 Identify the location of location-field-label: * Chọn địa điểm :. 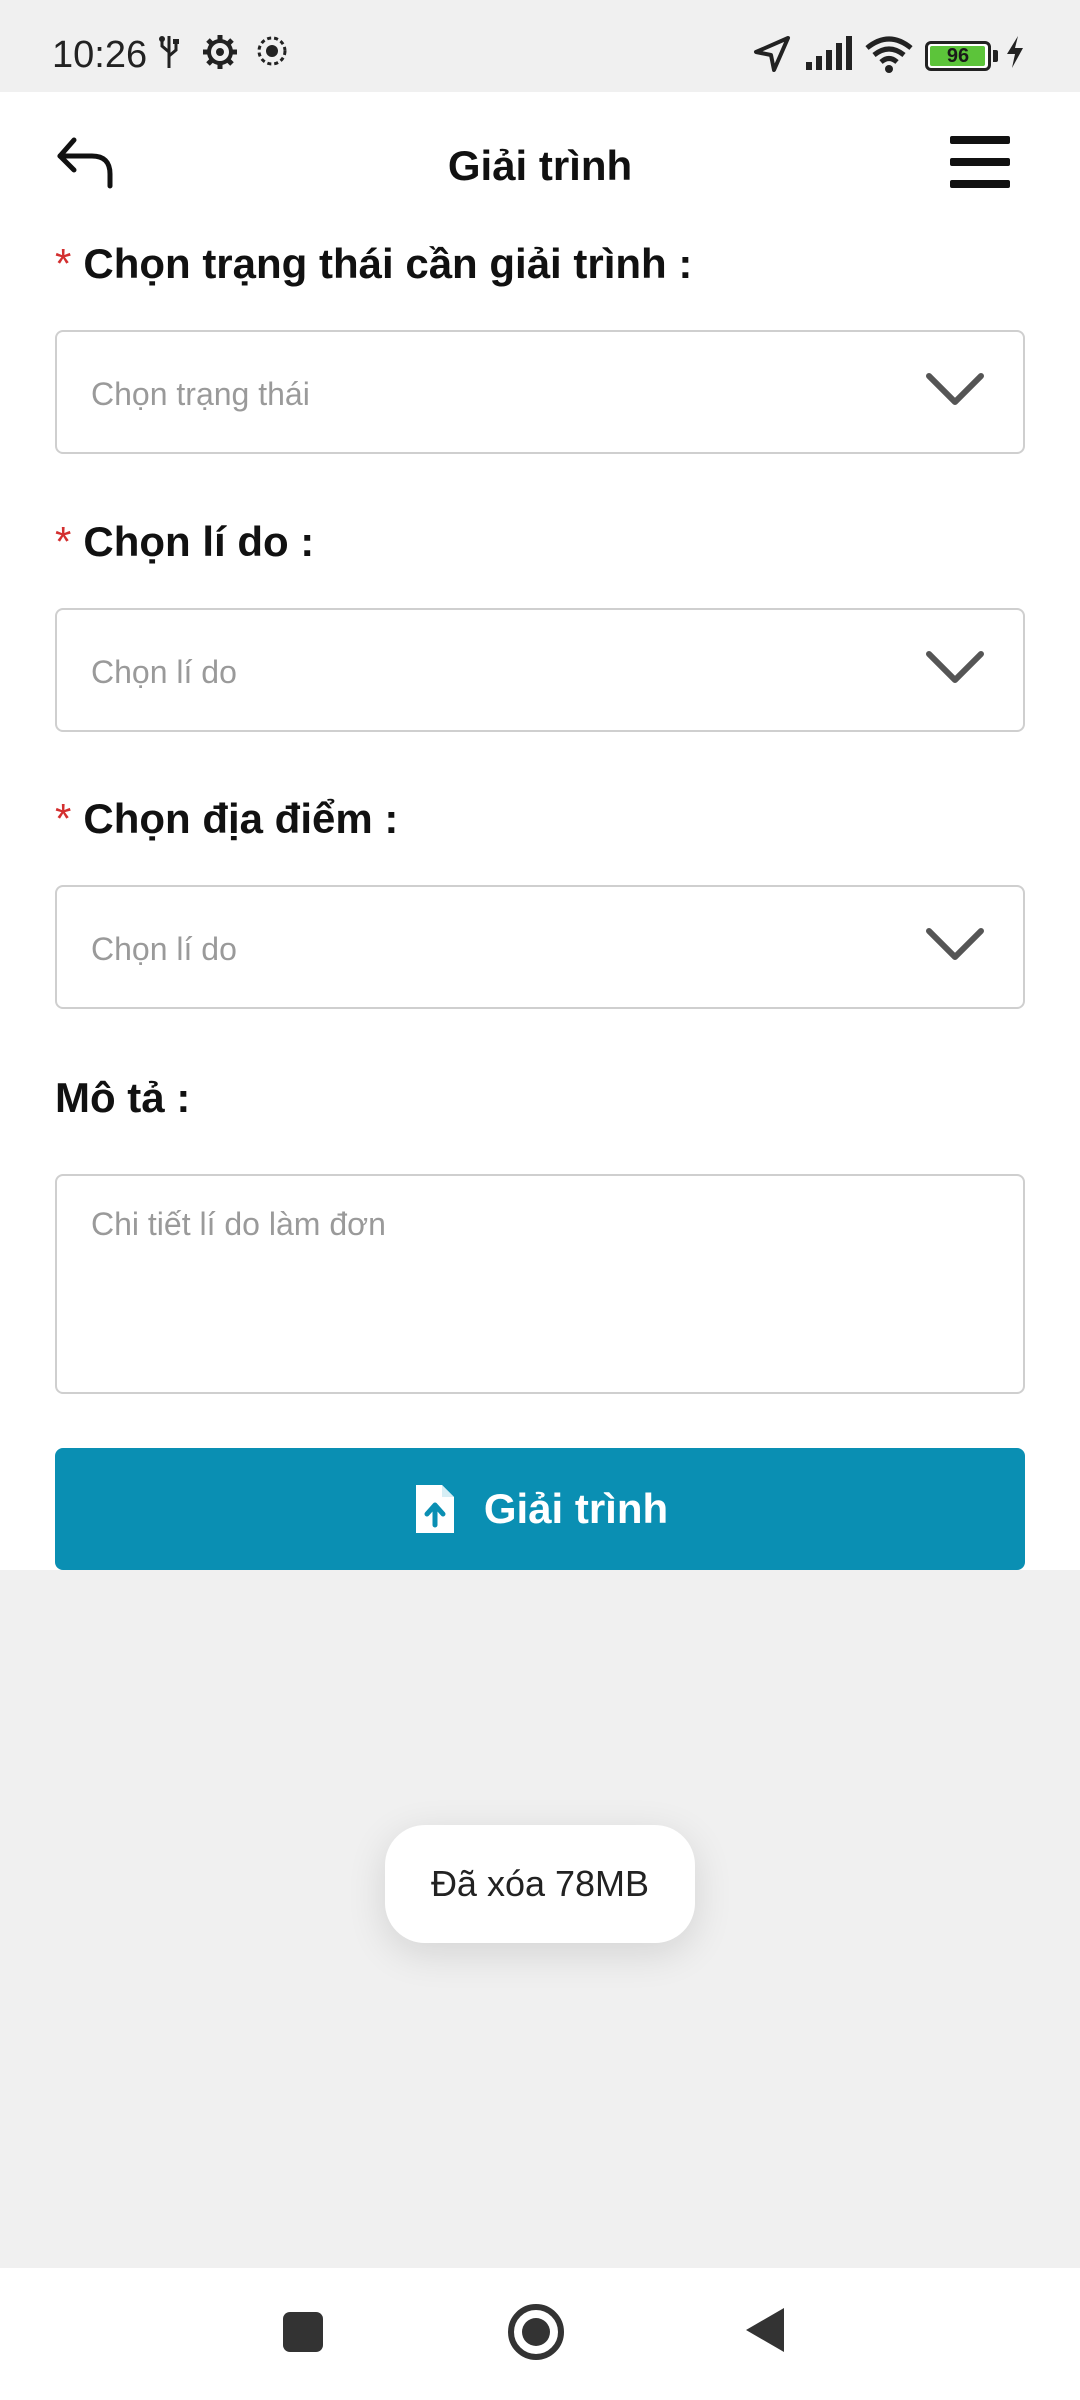
(227, 818).